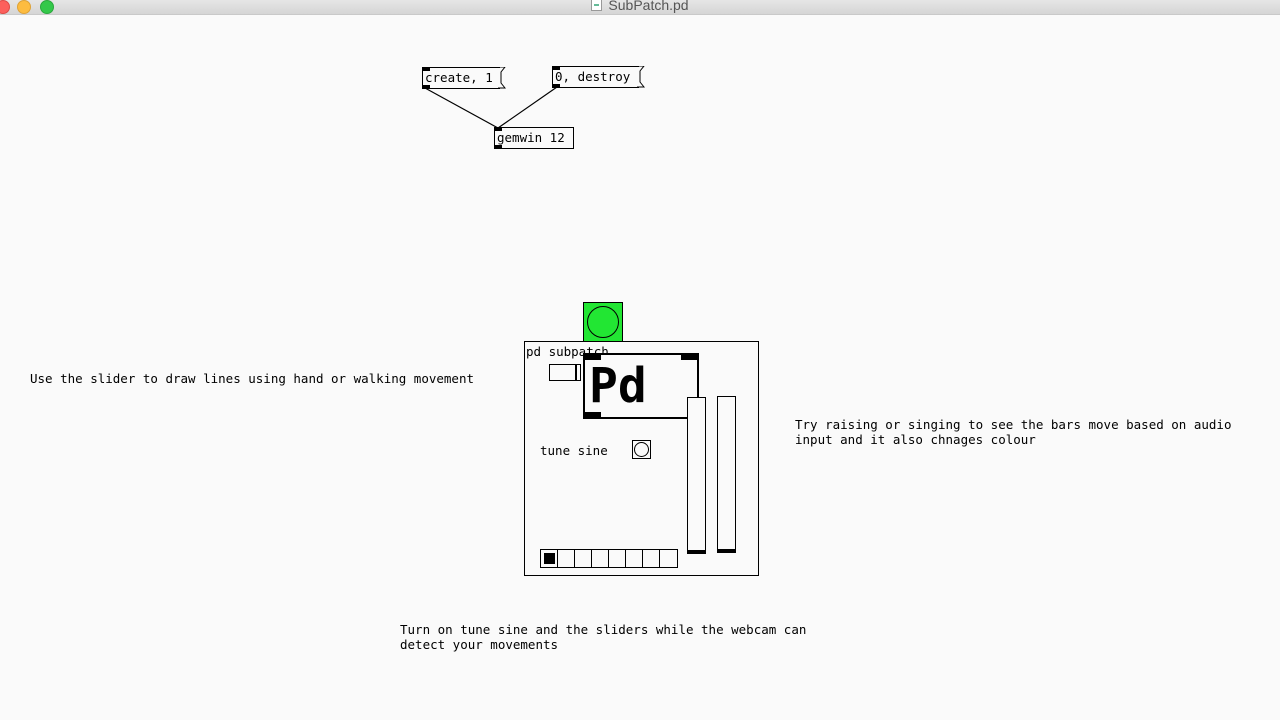 The height and width of the screenshot is (720, 1280). What do you see at coordinates (426, 86) in the screenshot?
I see `msg-create-outlet` at bounding box center [426, 86].